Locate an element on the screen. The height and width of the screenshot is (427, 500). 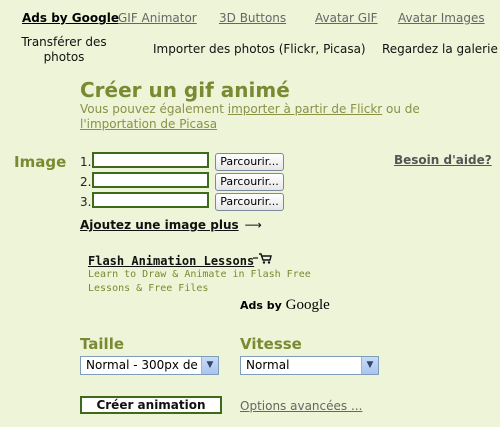
ads-by-google-footer: Ads by Google is located at coordinates (285, 305).